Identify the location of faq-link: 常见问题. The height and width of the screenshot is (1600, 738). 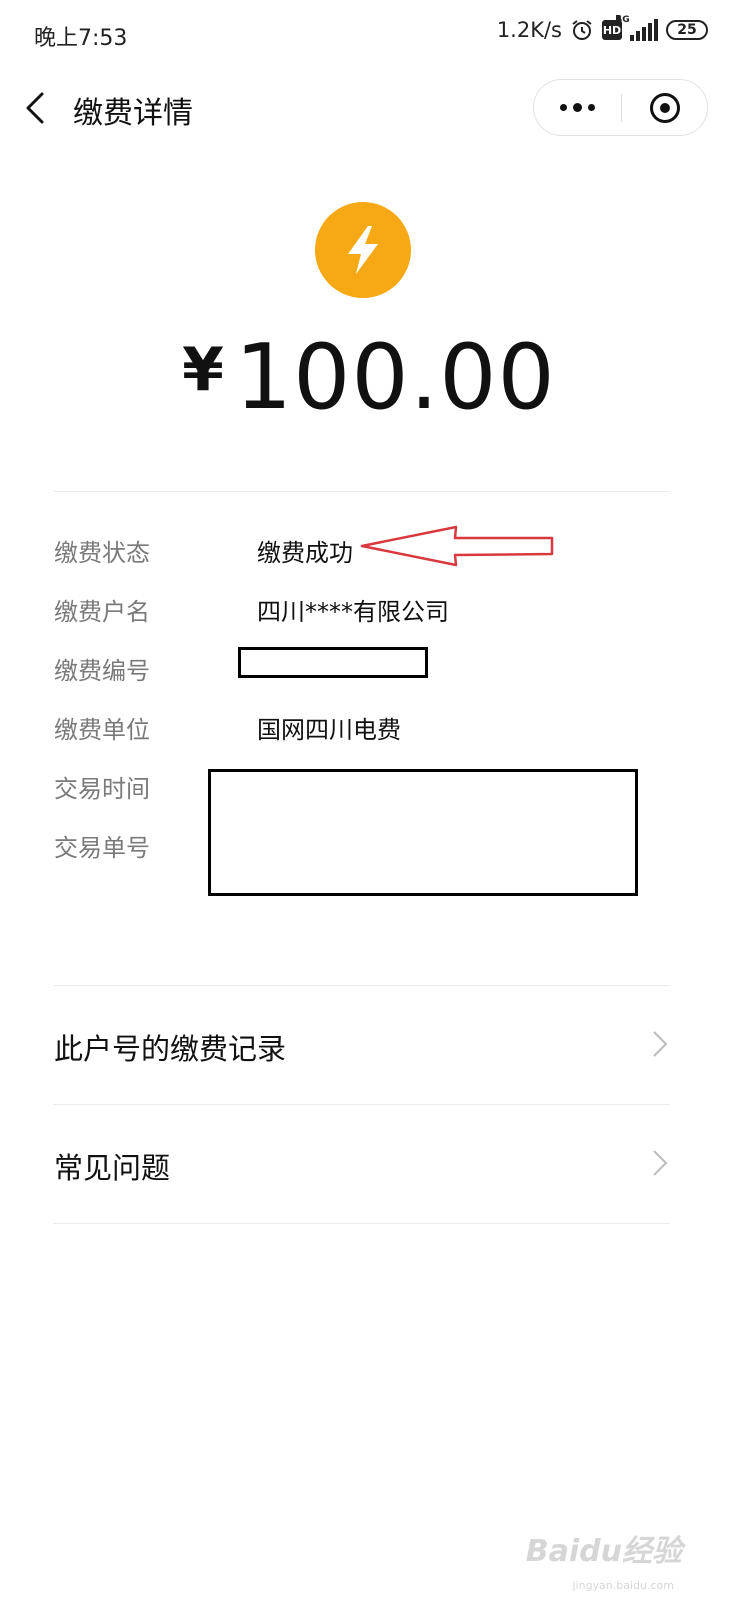
(361, 1164).